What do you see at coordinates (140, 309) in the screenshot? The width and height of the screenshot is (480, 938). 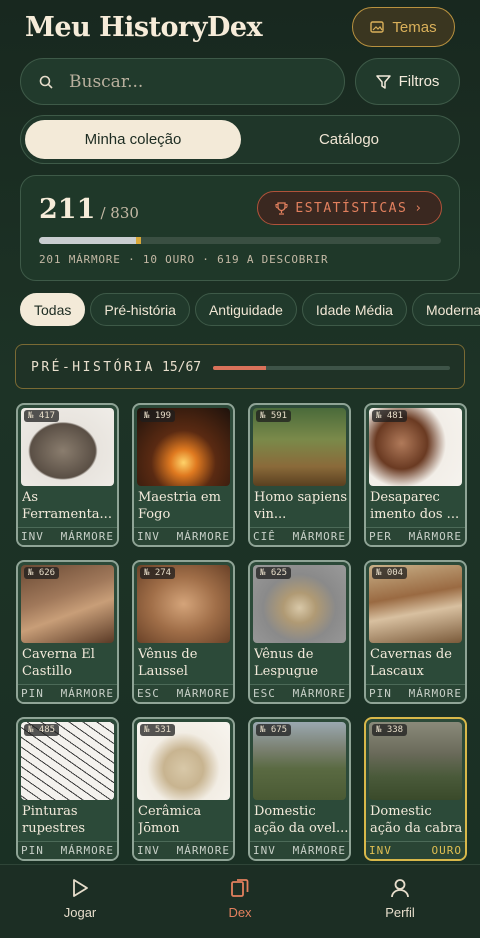 I see `chip-prehistory: Pré-história` at bounding box center [140, 309].